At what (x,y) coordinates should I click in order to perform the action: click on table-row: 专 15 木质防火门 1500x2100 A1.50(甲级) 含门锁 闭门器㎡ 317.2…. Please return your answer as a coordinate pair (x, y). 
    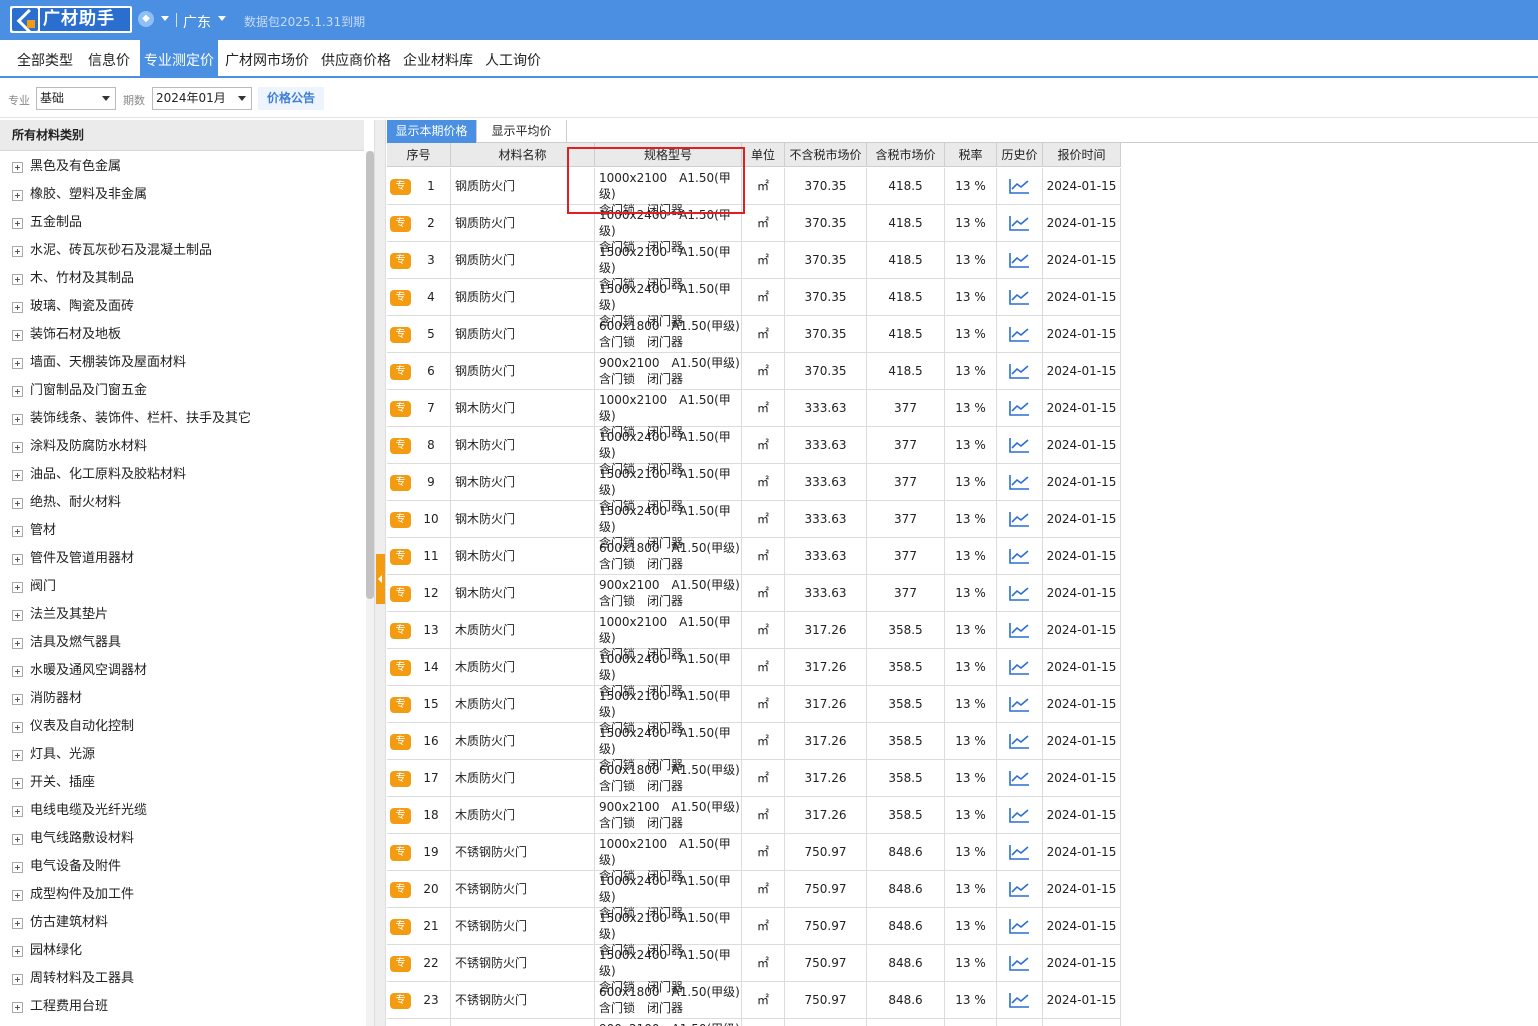
    Looking at the image, I should click on (754, 710).